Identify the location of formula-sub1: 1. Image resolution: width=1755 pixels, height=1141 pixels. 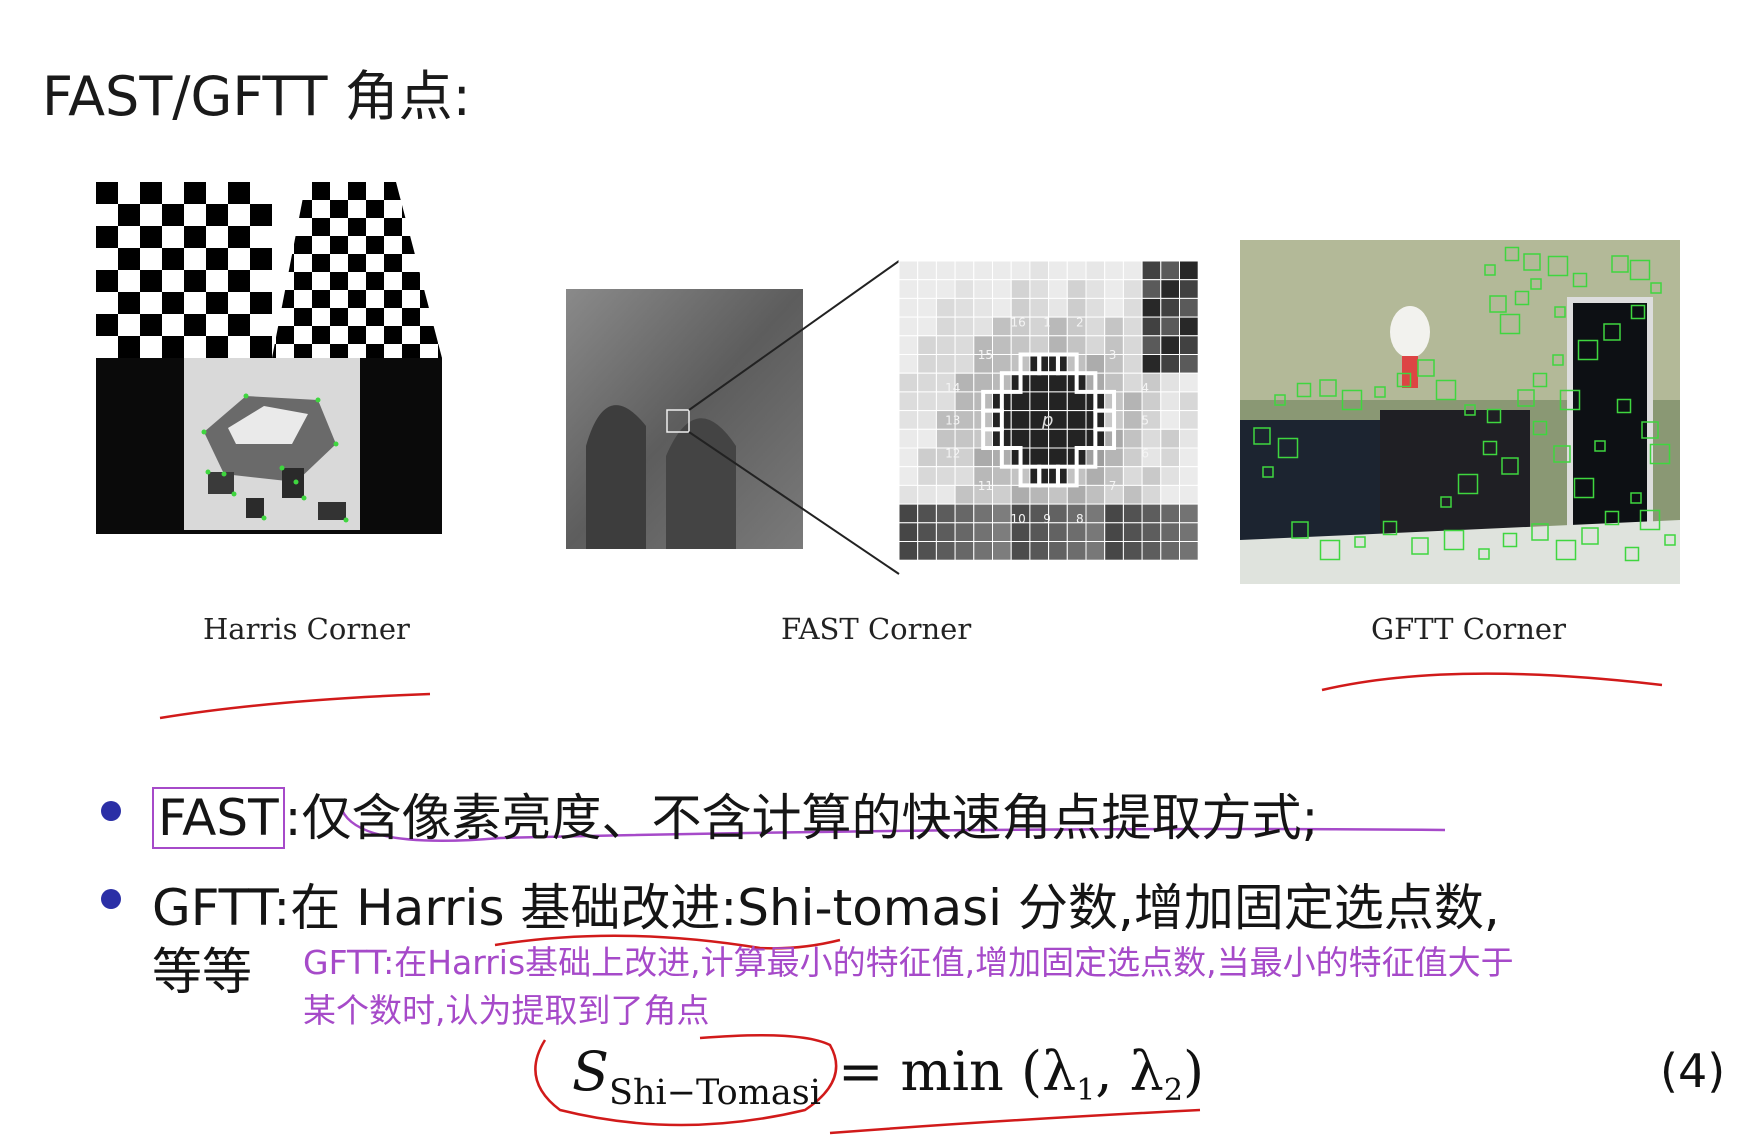
(1086, 1090).